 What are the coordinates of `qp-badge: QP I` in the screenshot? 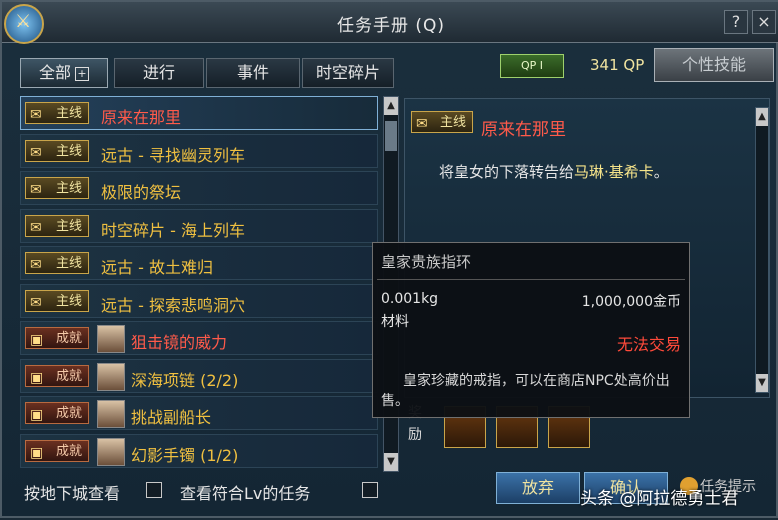 It's located at (532, 66).